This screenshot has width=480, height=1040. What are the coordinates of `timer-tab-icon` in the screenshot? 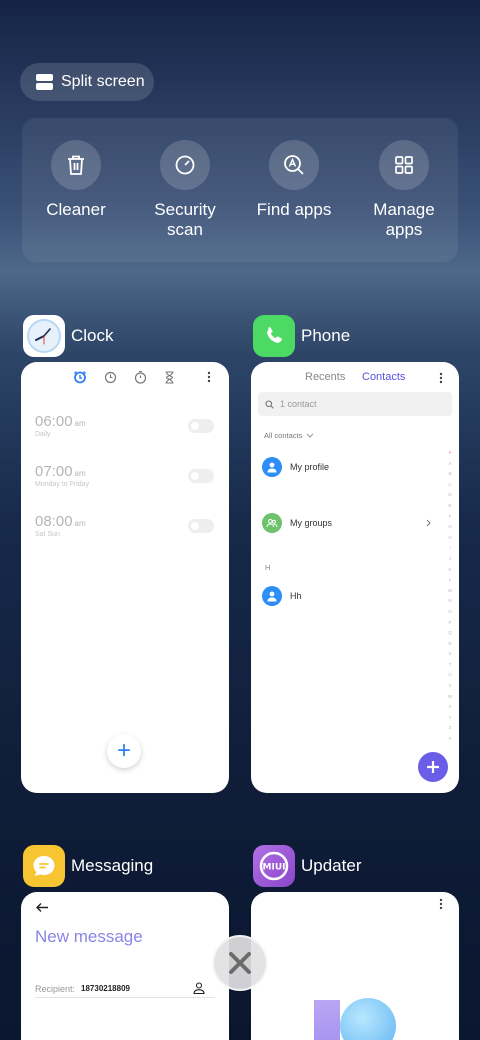 It's located at (169, 377).